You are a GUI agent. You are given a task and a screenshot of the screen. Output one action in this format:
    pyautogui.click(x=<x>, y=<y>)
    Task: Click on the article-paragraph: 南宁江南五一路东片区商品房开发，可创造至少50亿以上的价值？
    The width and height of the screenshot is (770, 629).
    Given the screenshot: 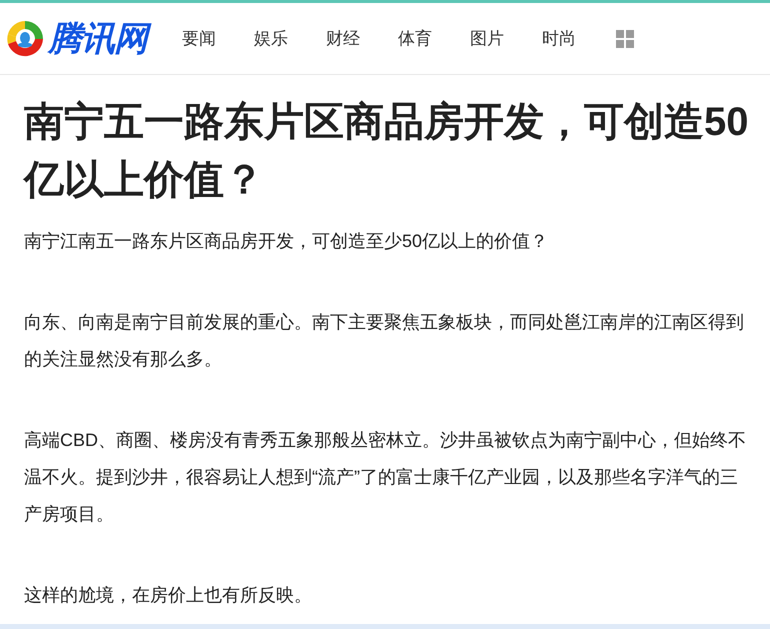 What is the action you would take?
    pyautogui.click(x=287, y=241)
    